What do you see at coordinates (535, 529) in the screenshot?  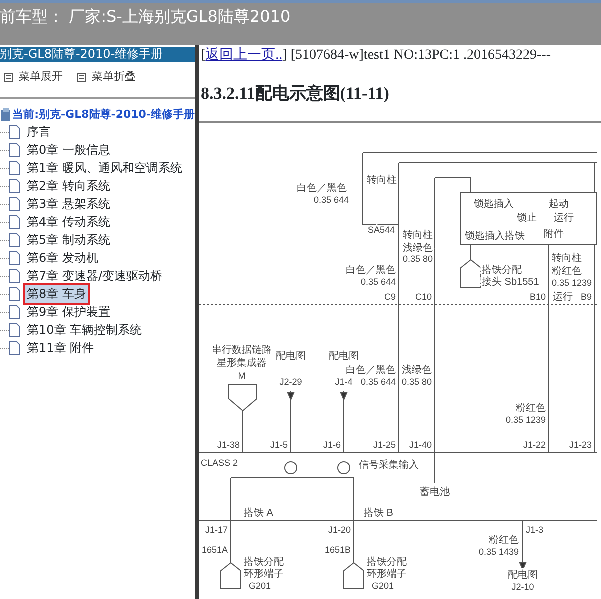 I see `diagram-label: J1-3` at bounding box center [535, 529].